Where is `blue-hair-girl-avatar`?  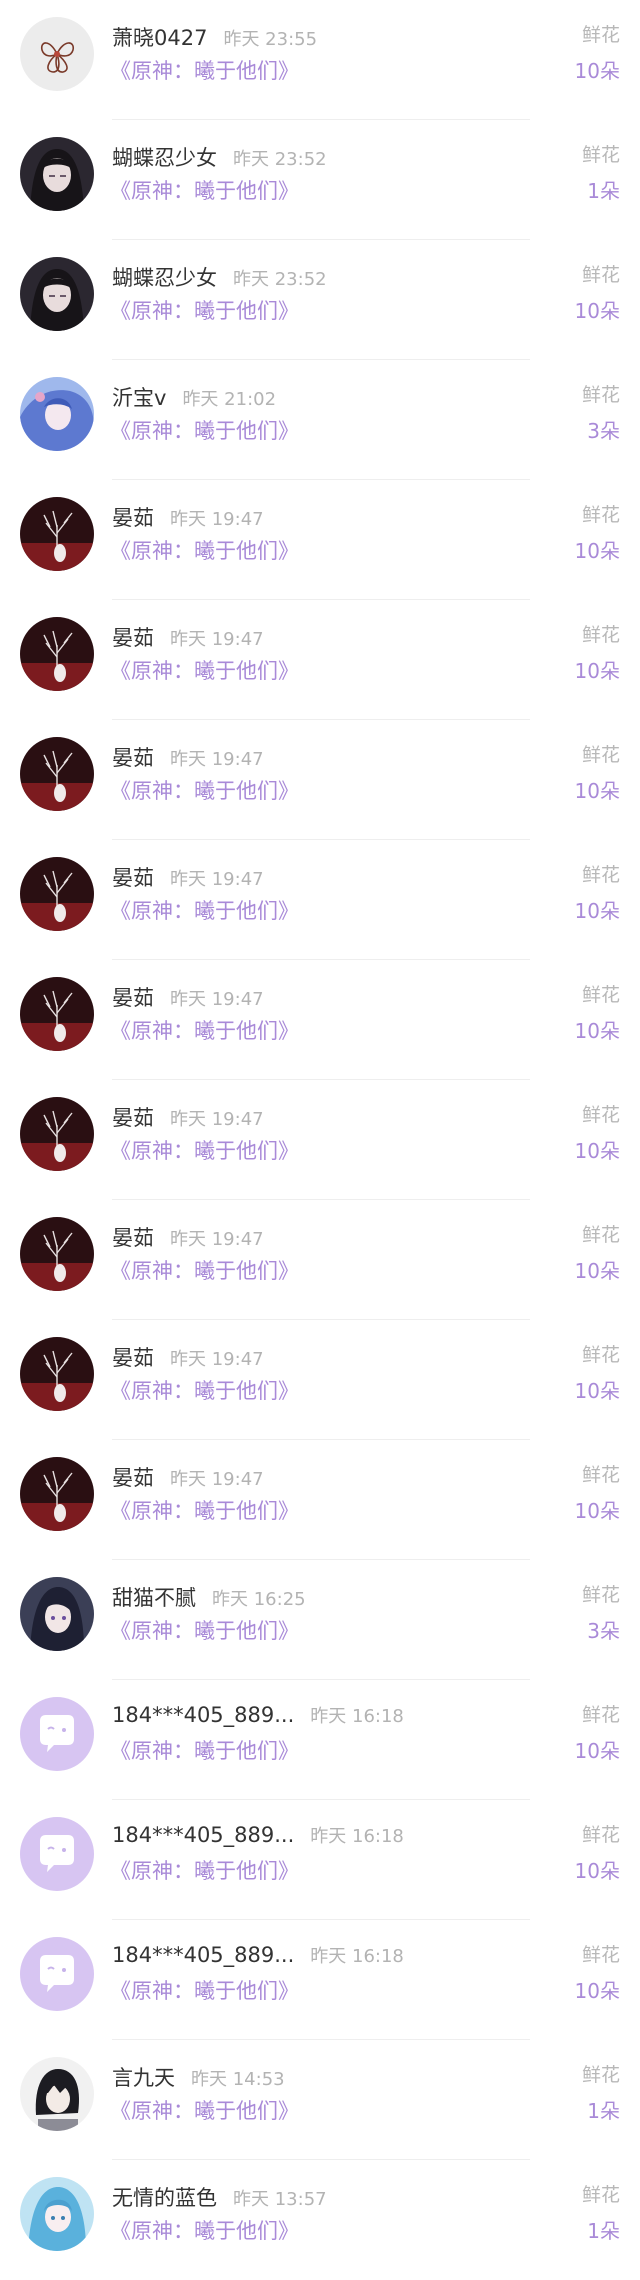
blue-hair-girl-avatar is located at coordinates (57, 2214).